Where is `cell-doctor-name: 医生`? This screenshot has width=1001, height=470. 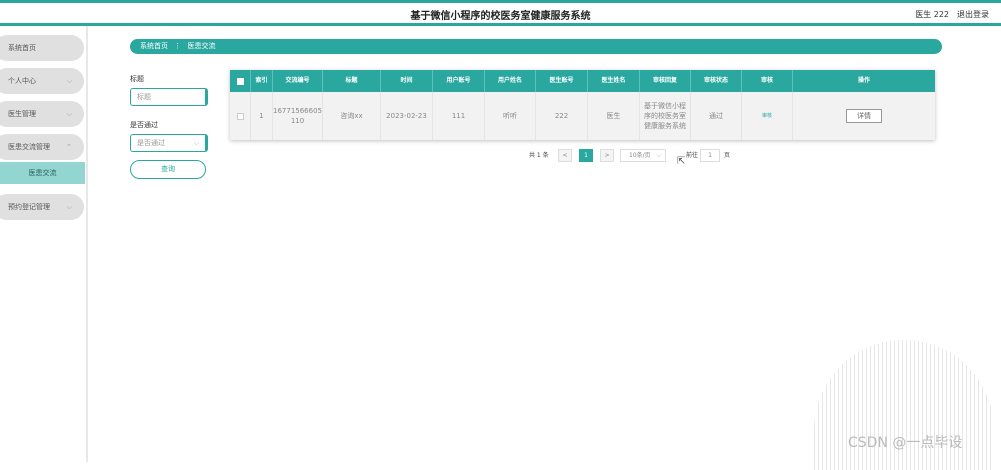 cell-doctor-name: 医生 is located at coordinates (614, 116).